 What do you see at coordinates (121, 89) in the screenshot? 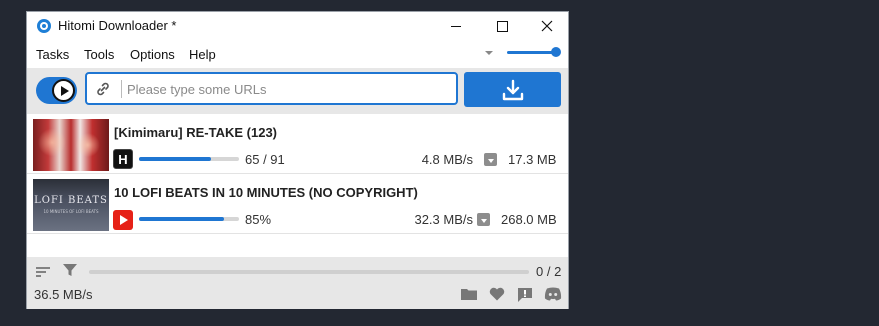
I see `url-separator` at bounding box center [121, 89].